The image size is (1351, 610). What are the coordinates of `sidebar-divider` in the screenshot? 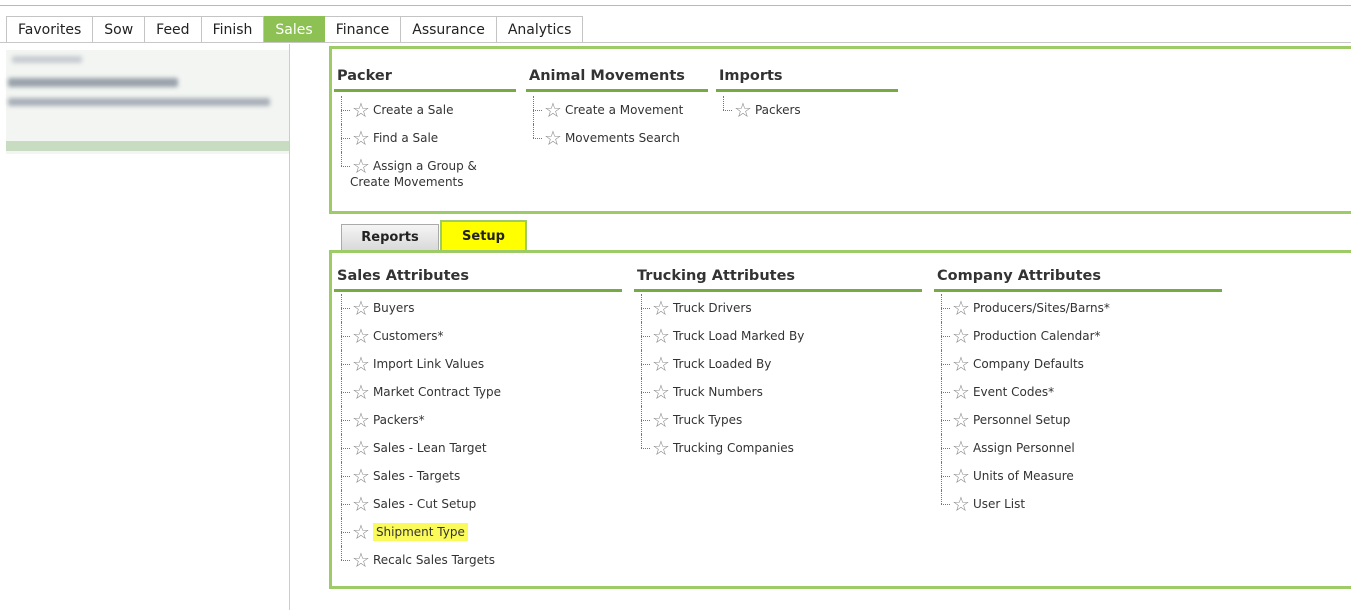 It's located at (147, 146).